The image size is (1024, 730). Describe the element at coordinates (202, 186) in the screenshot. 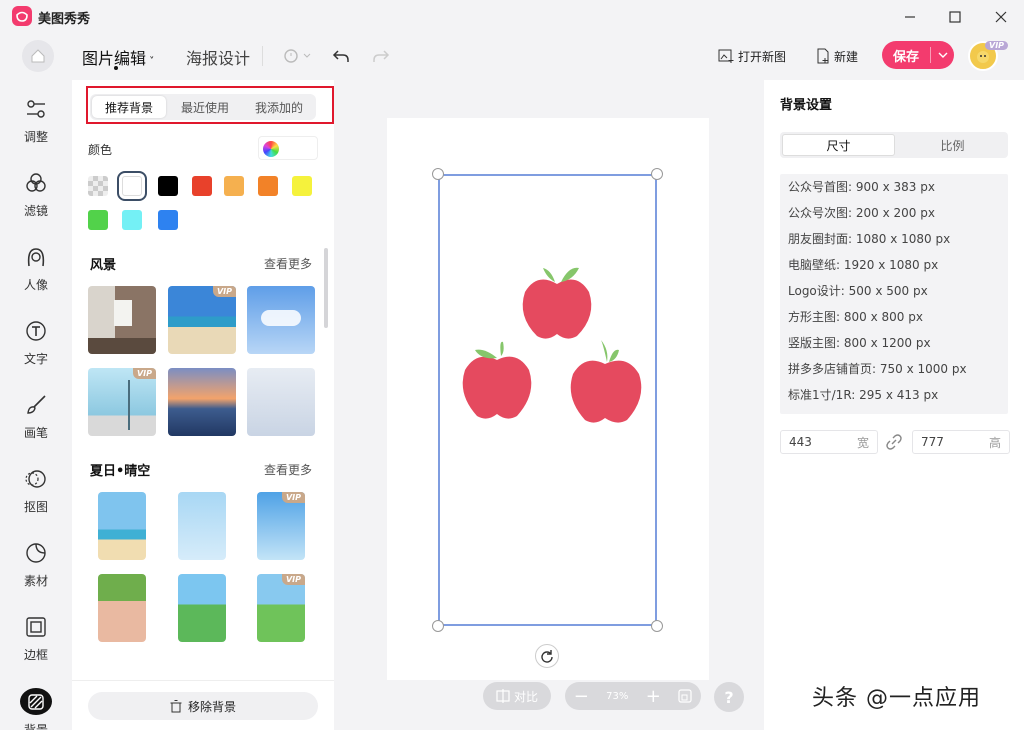

I see `swatch-red` at that location.